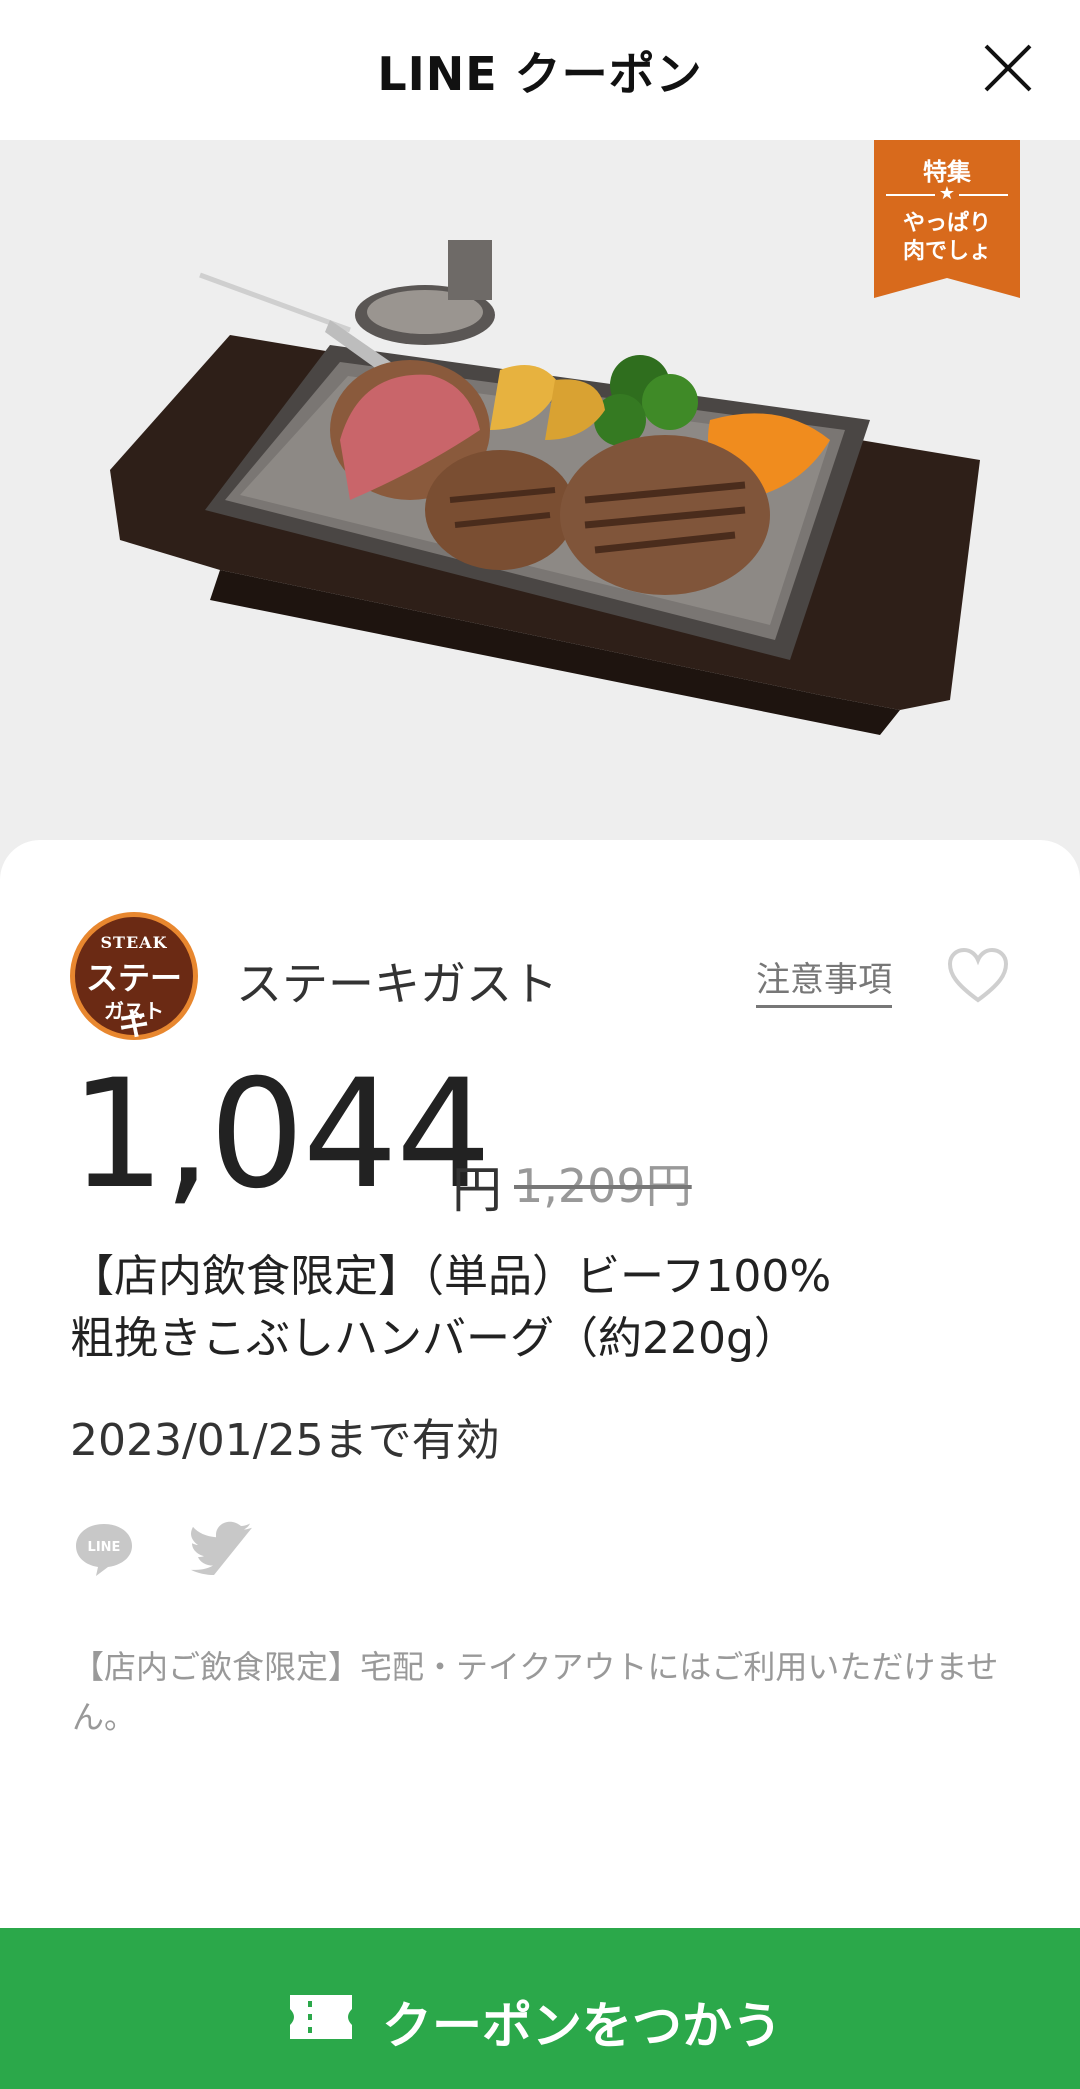  Describe the element at coordinates (397, 984) in the screenshot. I see `shop-name: ステーキガスト` at that location.